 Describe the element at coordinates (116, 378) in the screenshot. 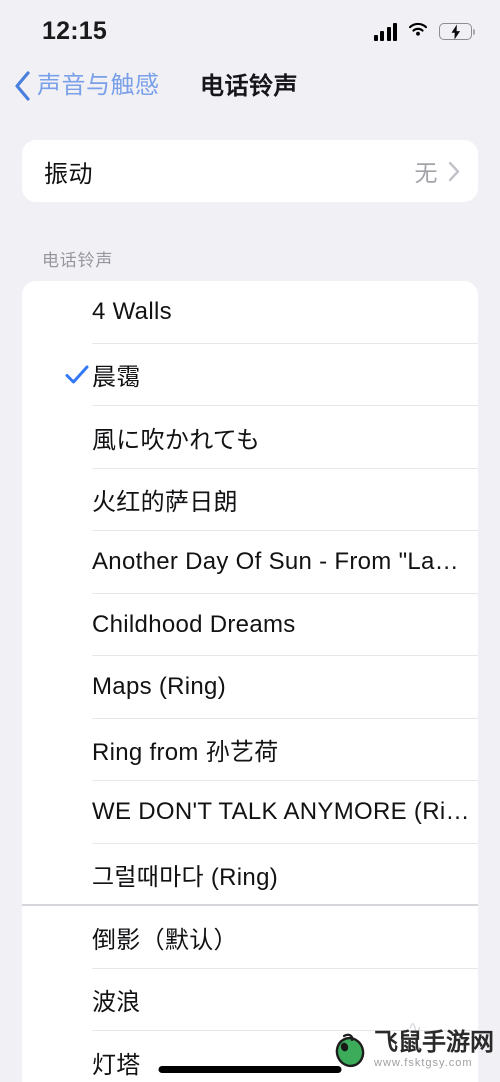

I see `ringtone-label: 晨霭` at that location.